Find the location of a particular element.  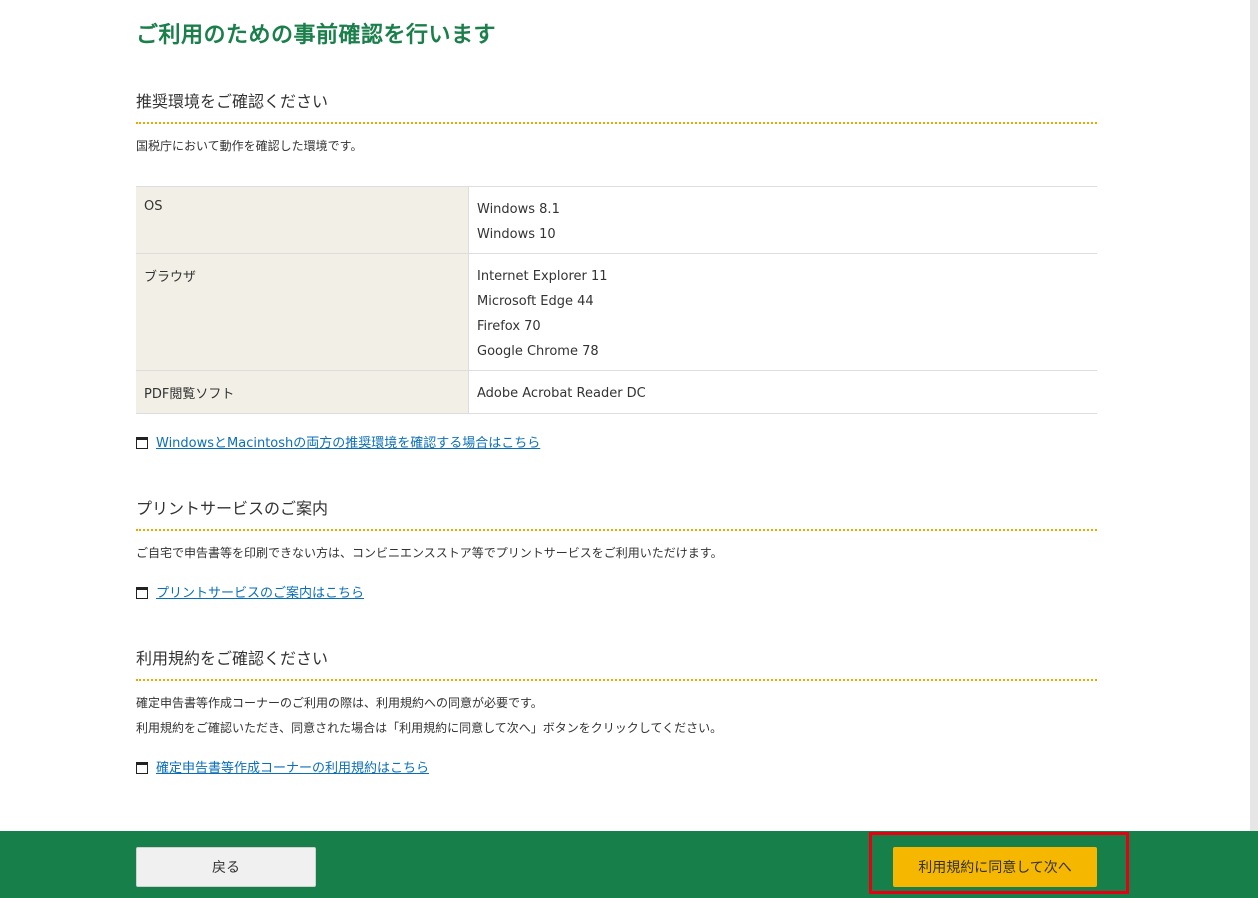

table-value: Microsoft Edge 44 is located at coordinates (535, 301).